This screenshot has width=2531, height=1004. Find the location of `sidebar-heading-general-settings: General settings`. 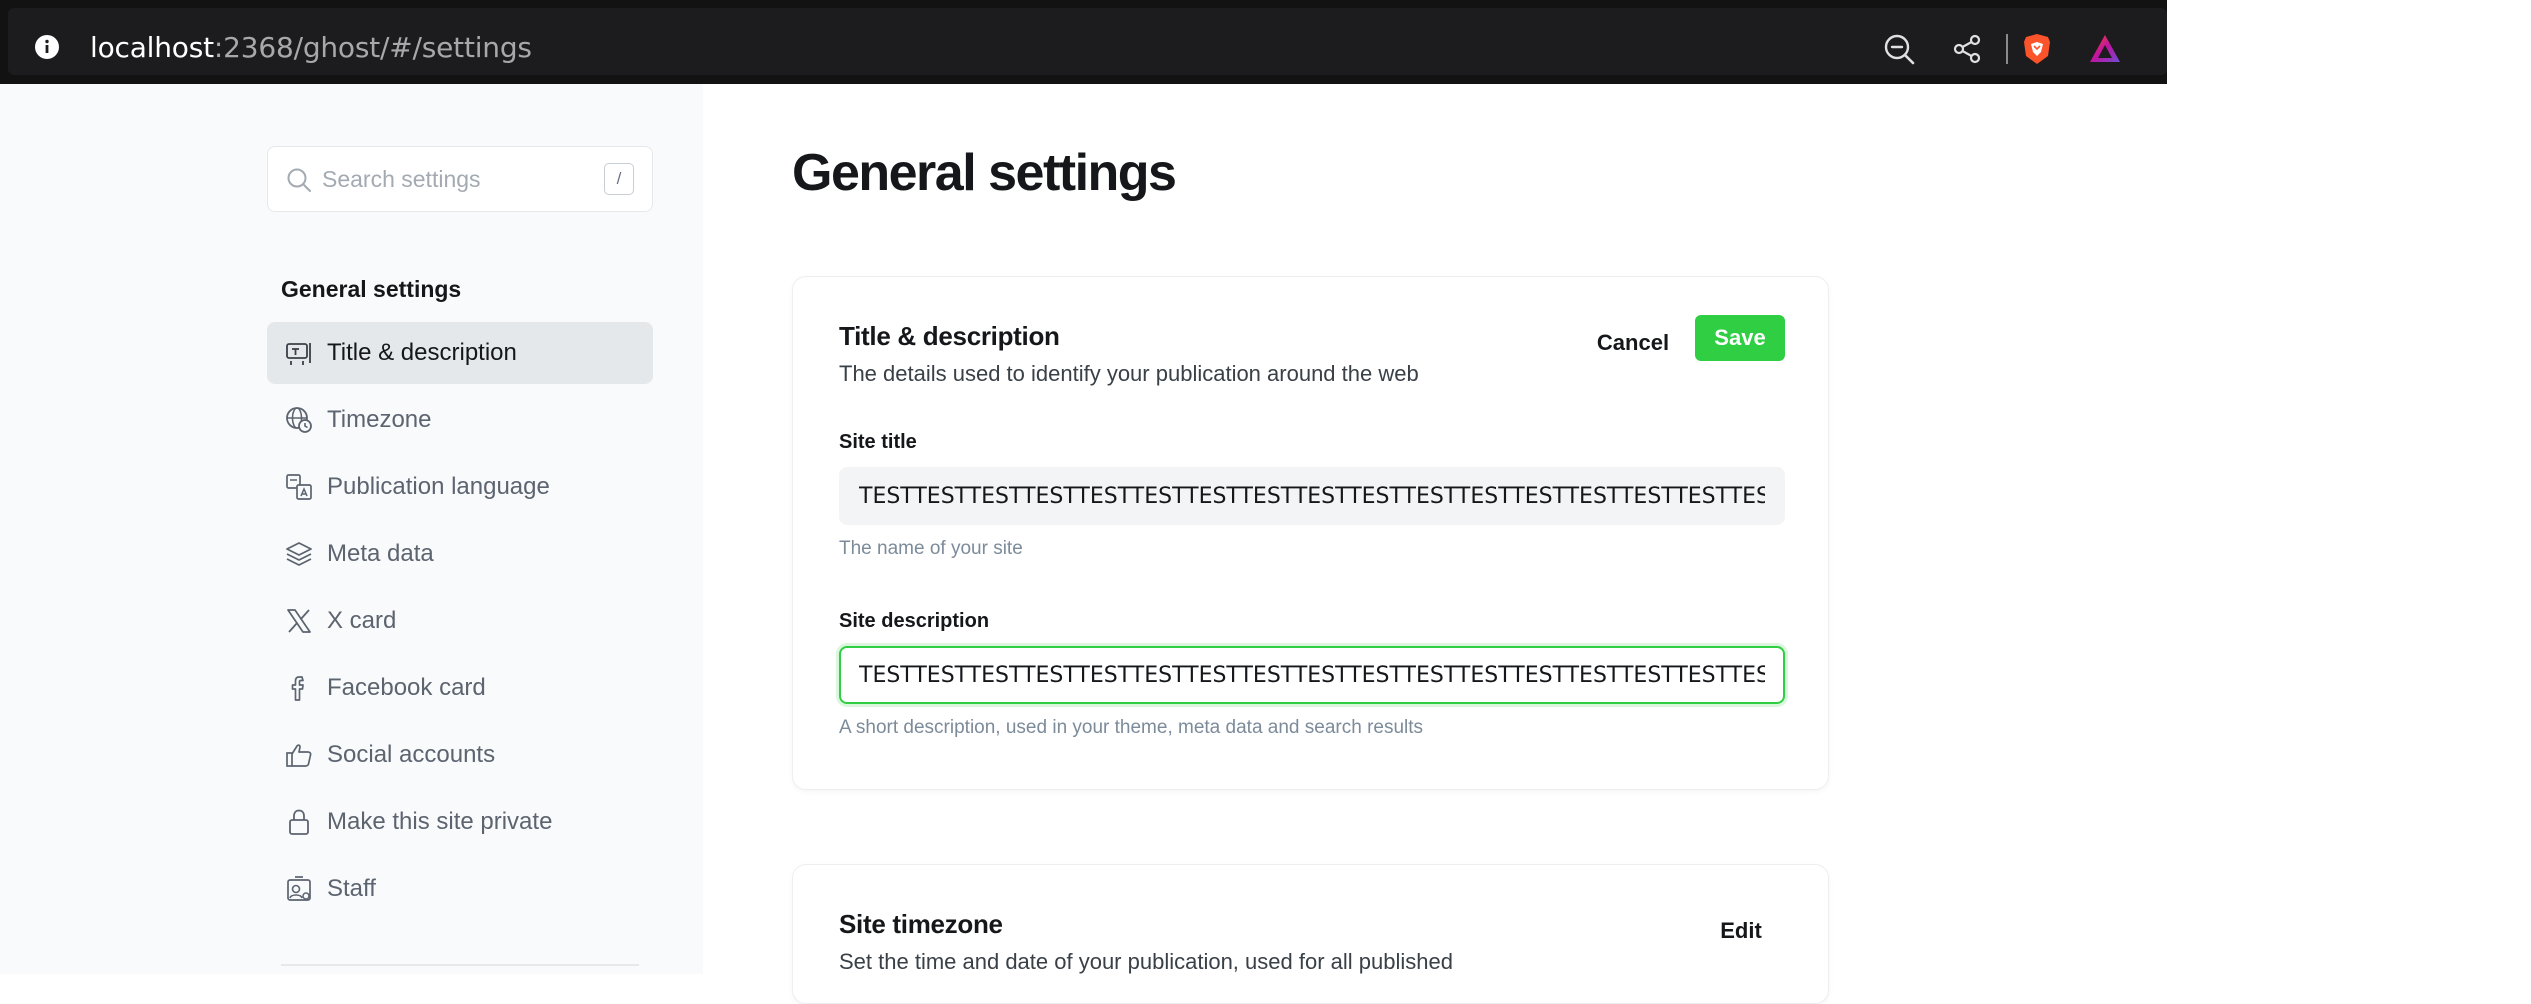

sidebar-heading-general-settings: General settings is located at coordinates (371, 289).